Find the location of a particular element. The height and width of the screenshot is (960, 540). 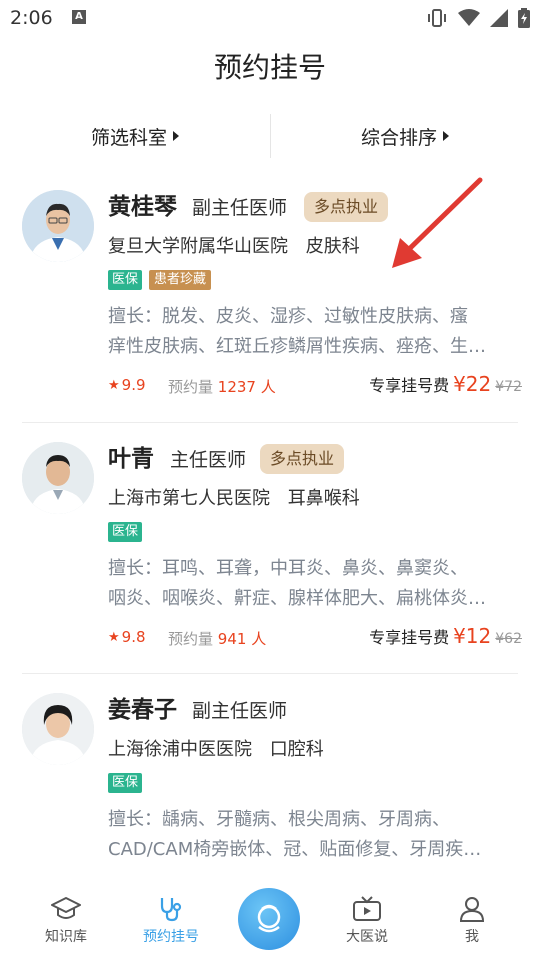

rating-value: 9.9 is located at coordinates (133, 385).